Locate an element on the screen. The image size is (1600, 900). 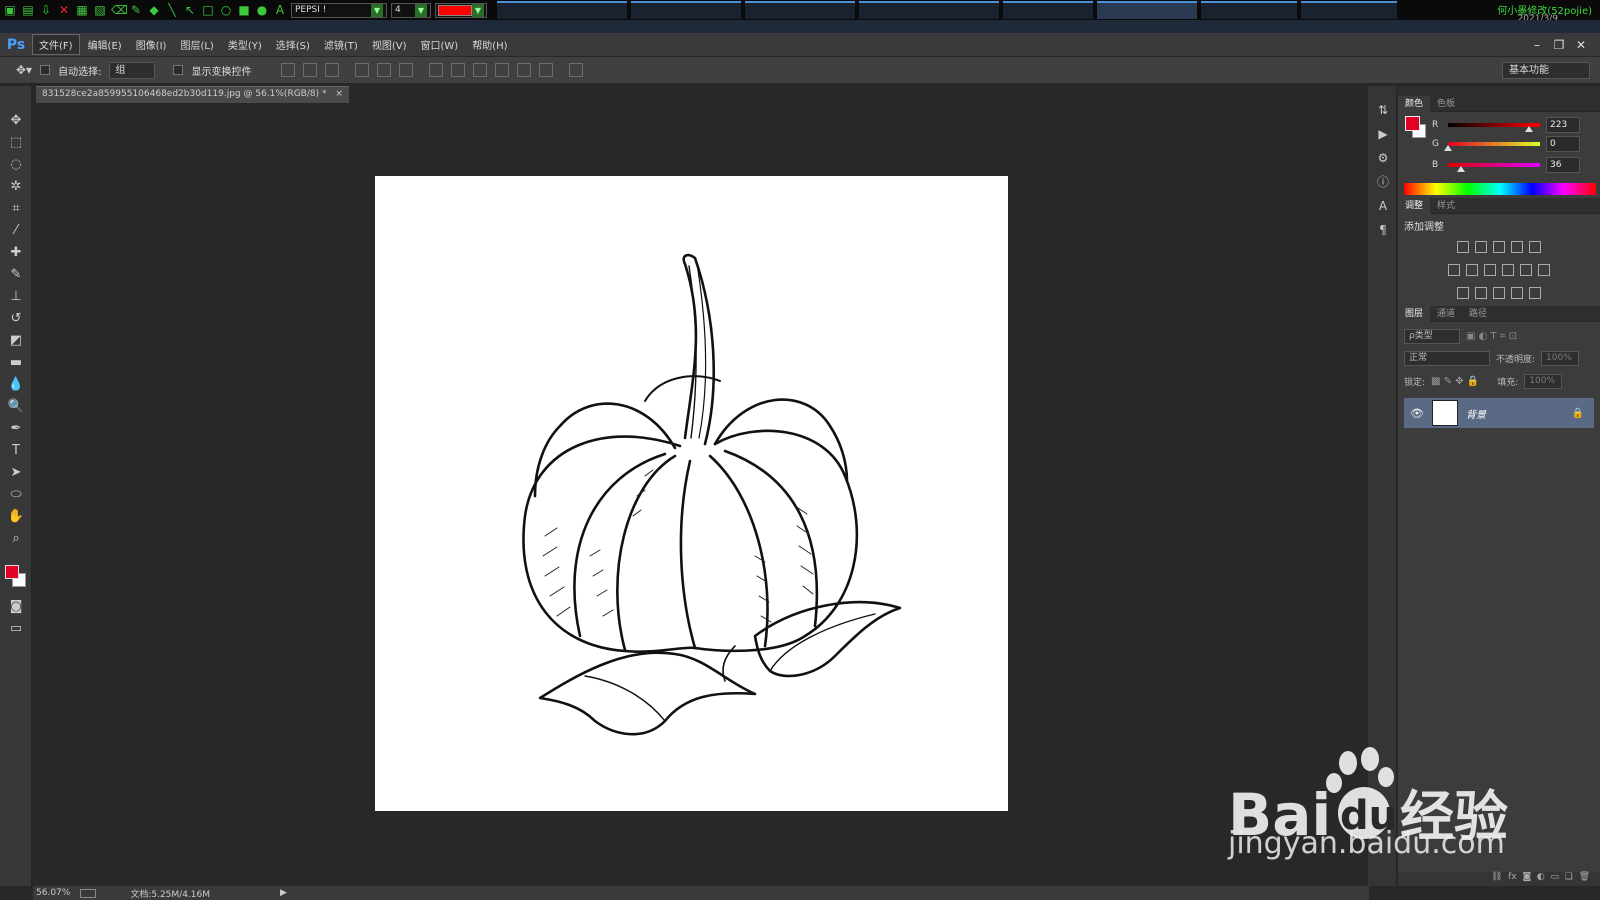
levels-icon is located at coordinates (1481, 247).